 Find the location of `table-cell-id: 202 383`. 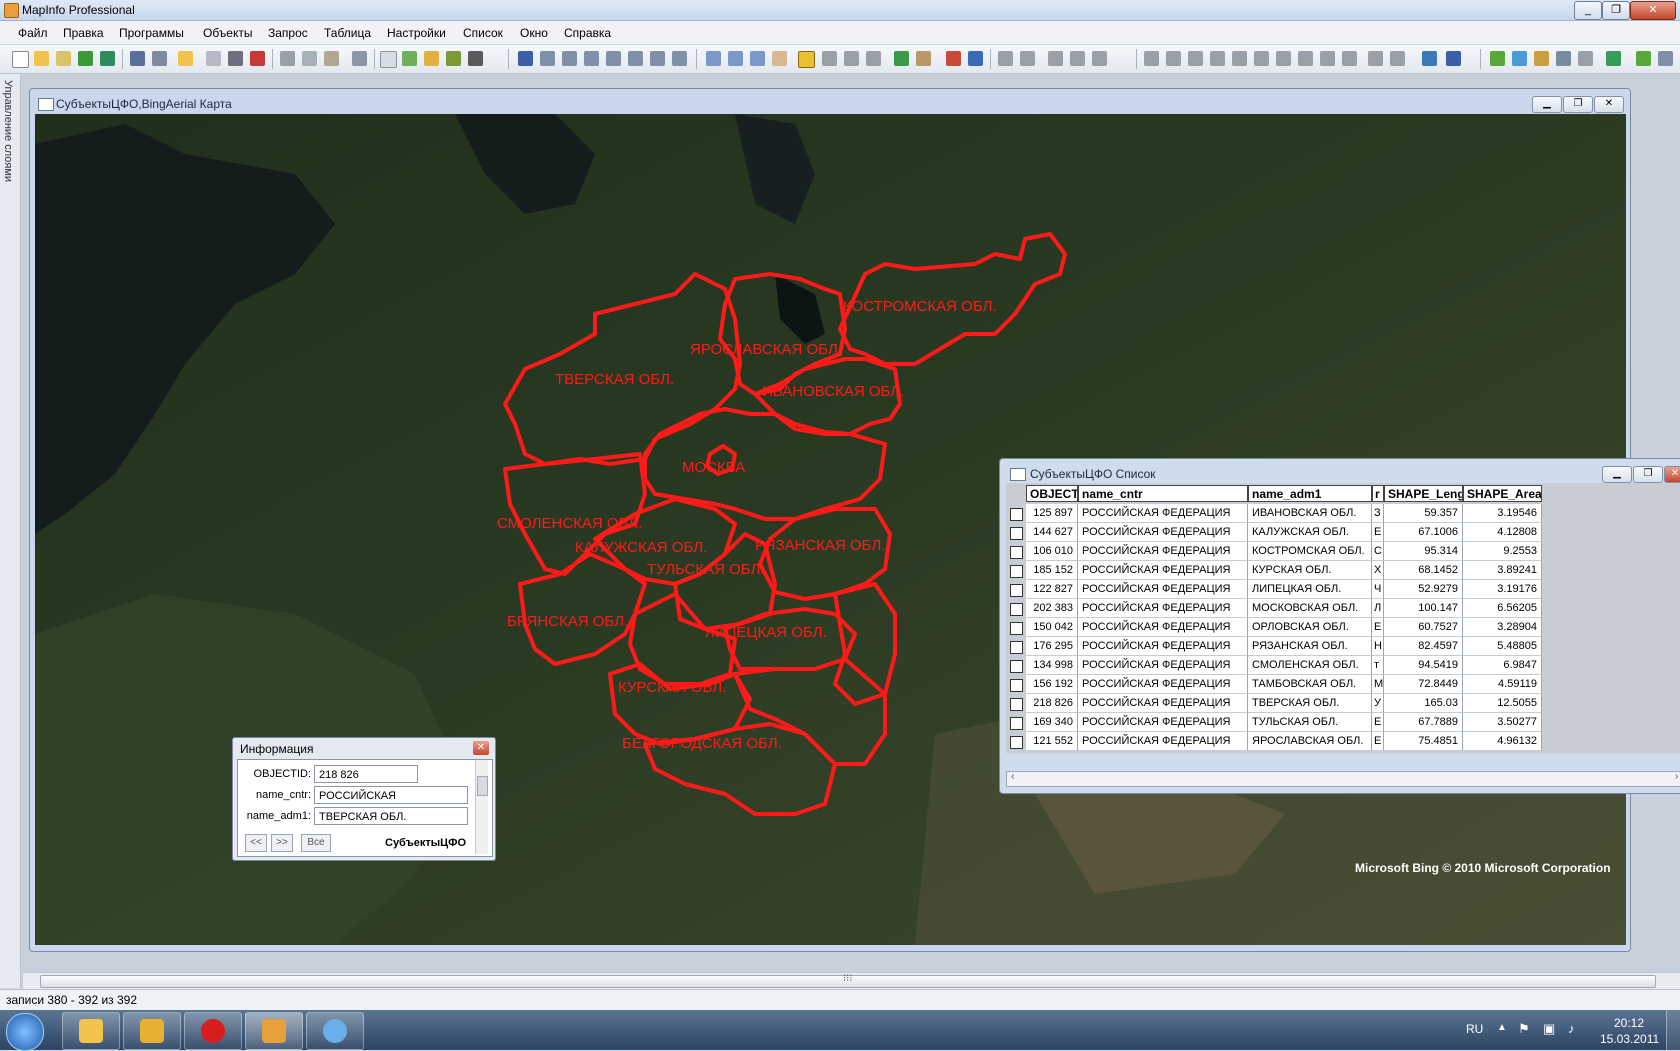

table-cell-id: 202 383 is located at coordinates (1052, 608).